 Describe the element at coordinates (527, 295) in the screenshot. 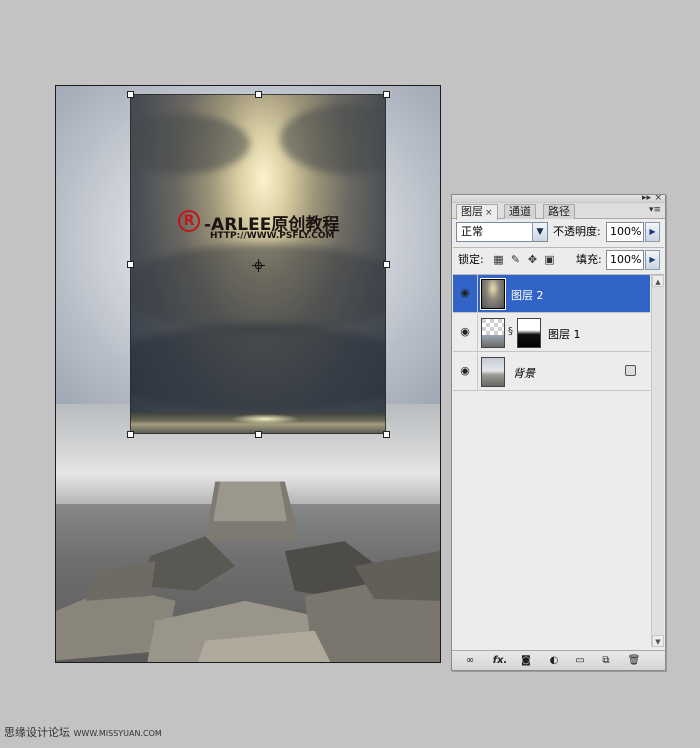

I see `layer-name: 图层 2` at that location.